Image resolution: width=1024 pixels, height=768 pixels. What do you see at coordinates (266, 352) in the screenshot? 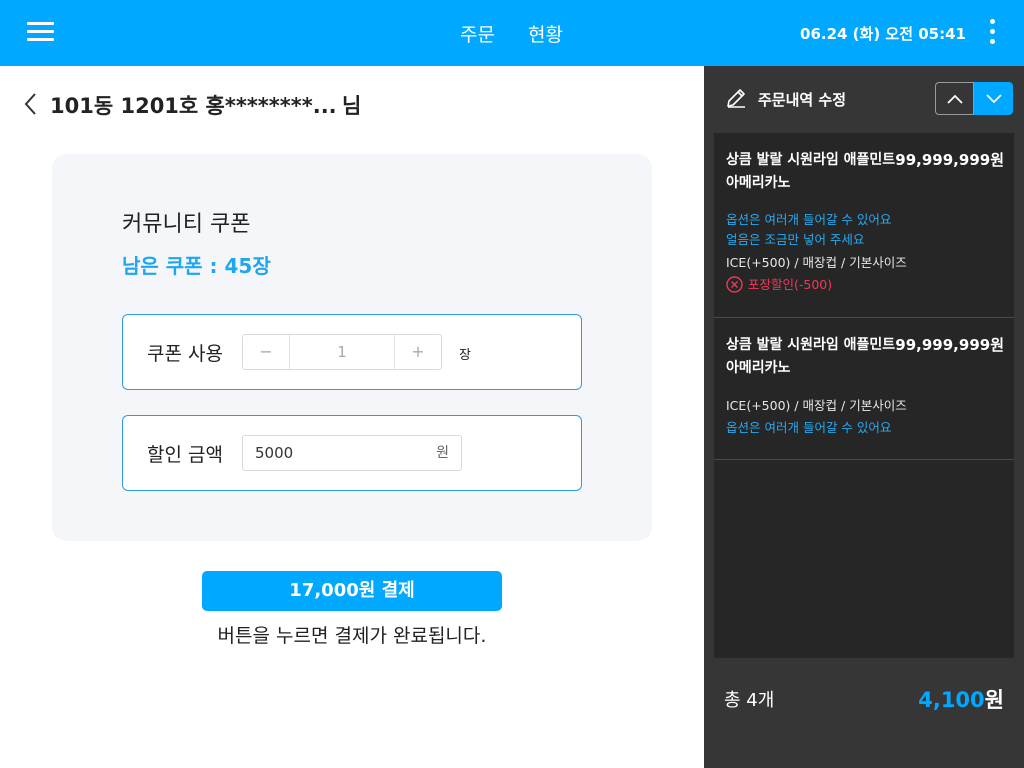
I see `decrement-button: −` at bounding box center [266, 352].